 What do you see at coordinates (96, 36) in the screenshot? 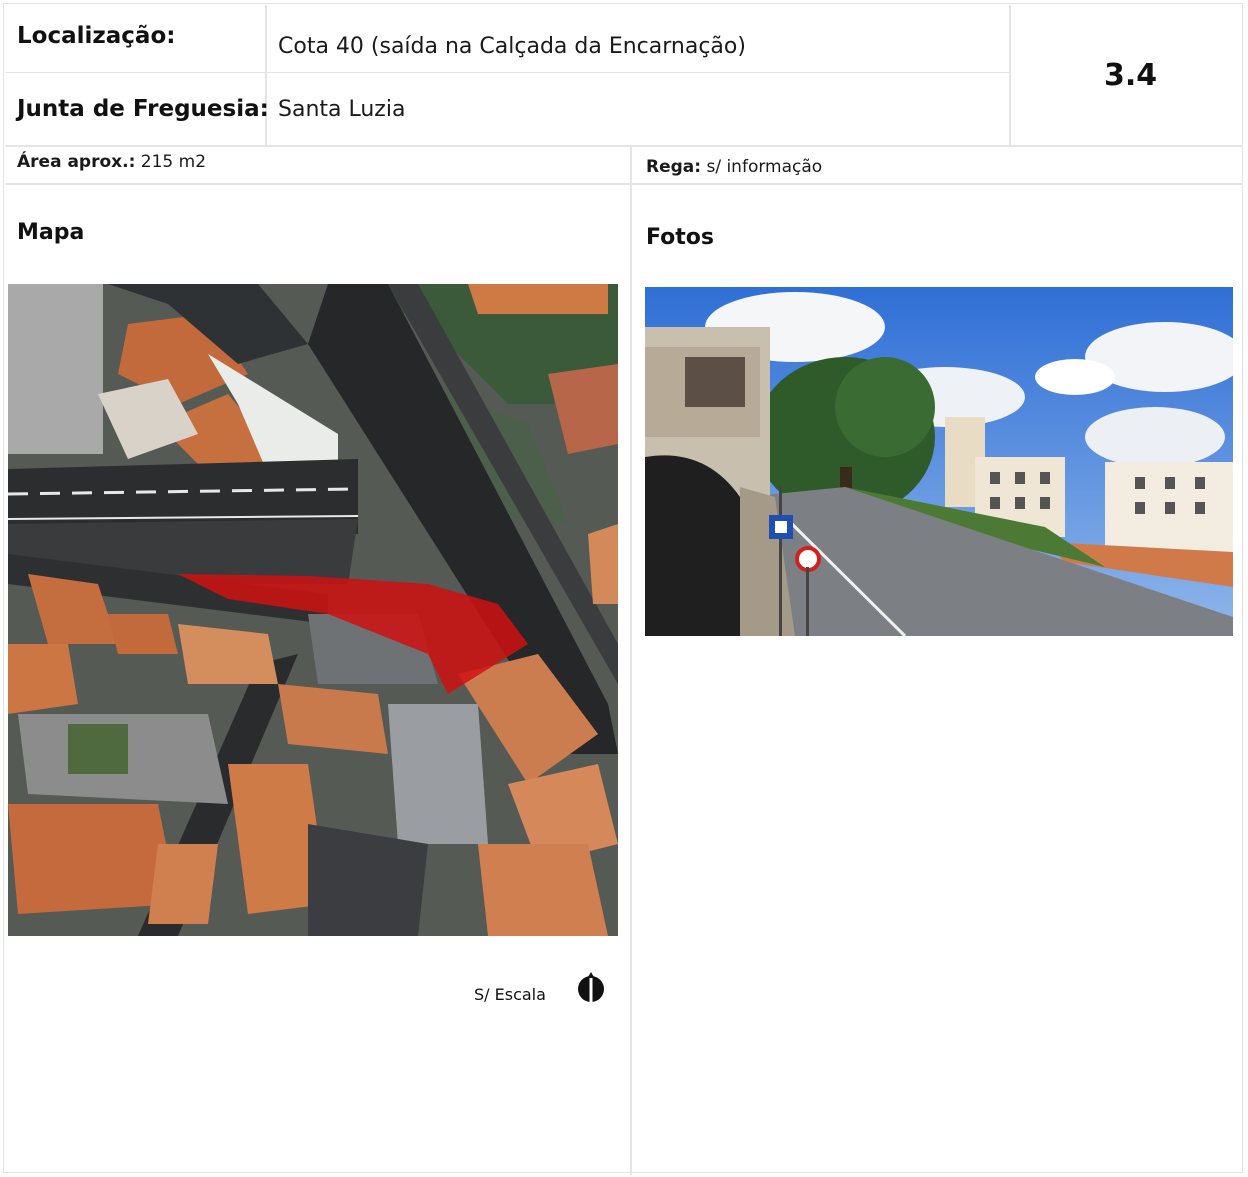
I see `localizacao-label: Localização:` at bounding box center [96, 36].